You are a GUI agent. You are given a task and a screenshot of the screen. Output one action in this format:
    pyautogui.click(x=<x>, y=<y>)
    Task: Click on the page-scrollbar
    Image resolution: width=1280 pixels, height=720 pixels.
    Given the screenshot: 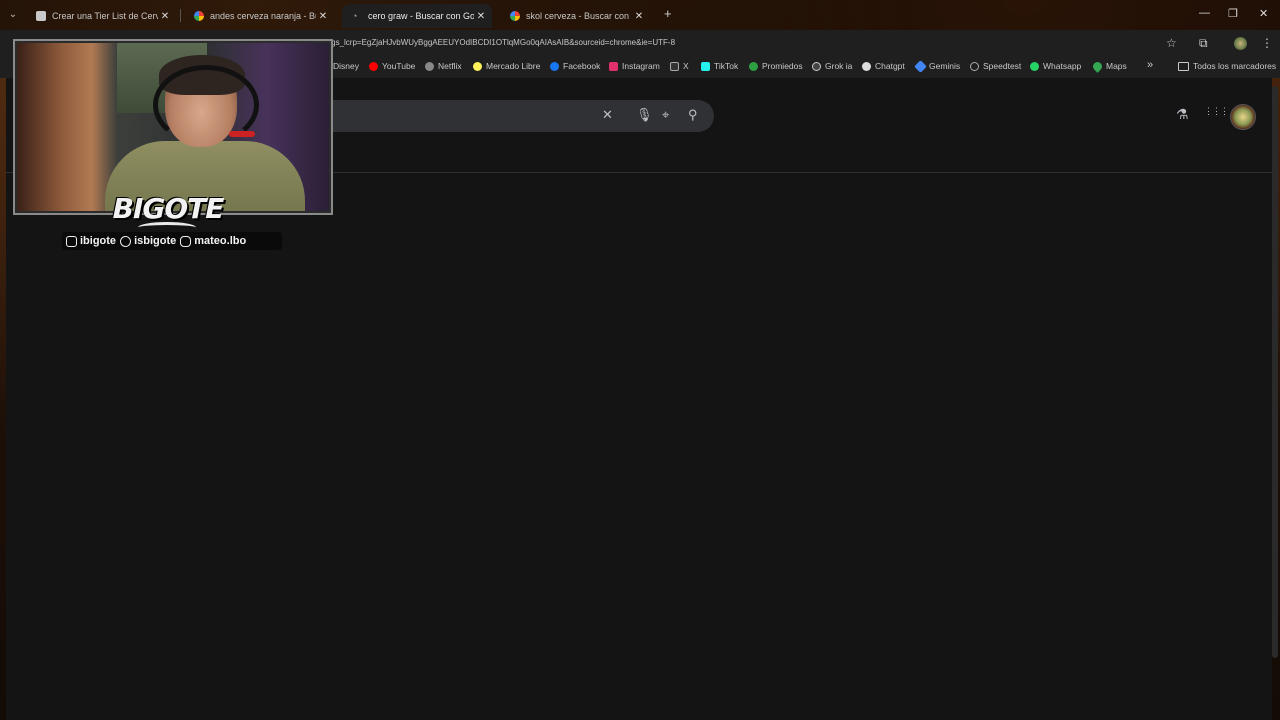 What is the action you would take?
    pyautogui.click(x=1275, y=372)
    